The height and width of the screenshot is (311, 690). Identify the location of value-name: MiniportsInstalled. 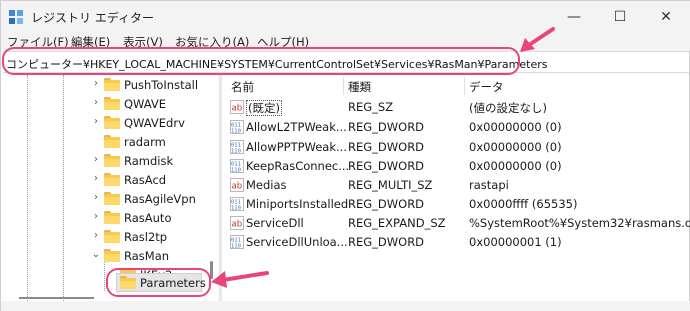
(297, 204).